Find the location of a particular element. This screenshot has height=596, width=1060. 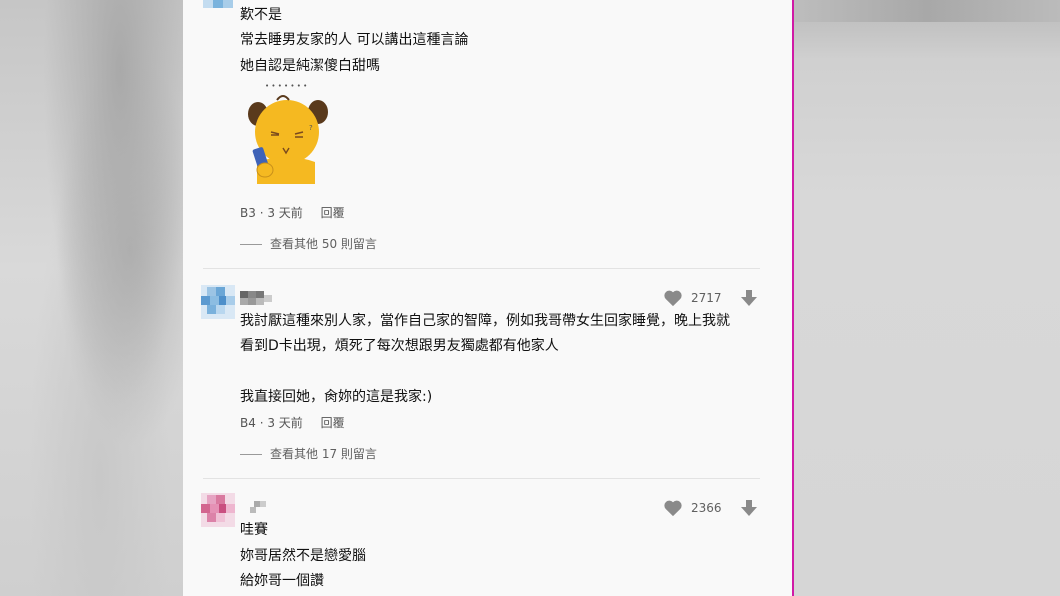

like-count-value: 2717 is located at coordinates (706, 298).